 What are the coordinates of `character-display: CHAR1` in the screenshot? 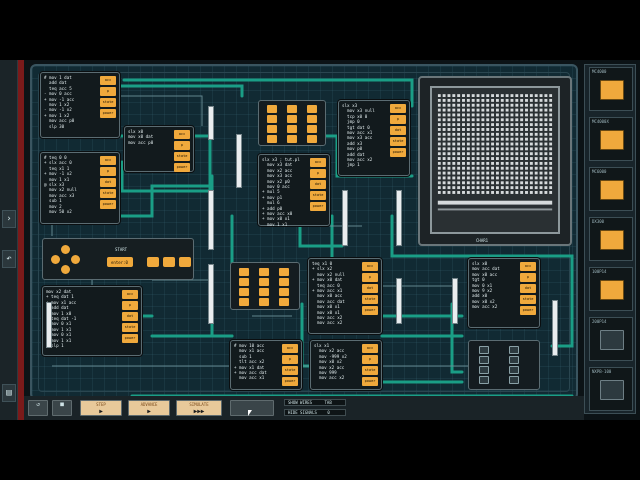 It's located at (495, 161).